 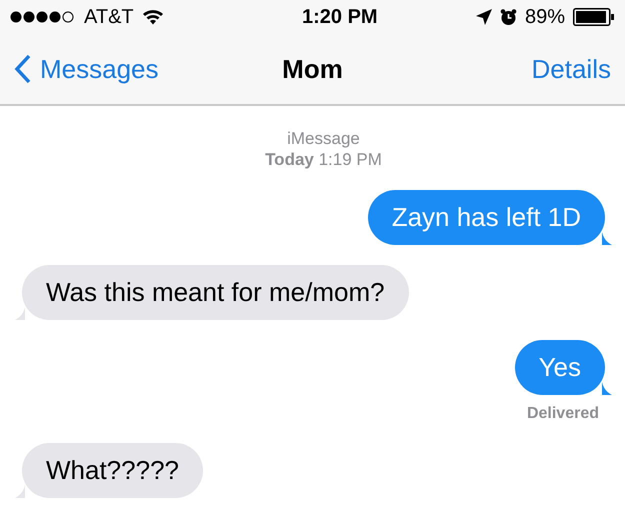 What do you see at coordinates (153, 17) in the screenshot?
I see `wifi-icon` at bounding box center [153, 17].